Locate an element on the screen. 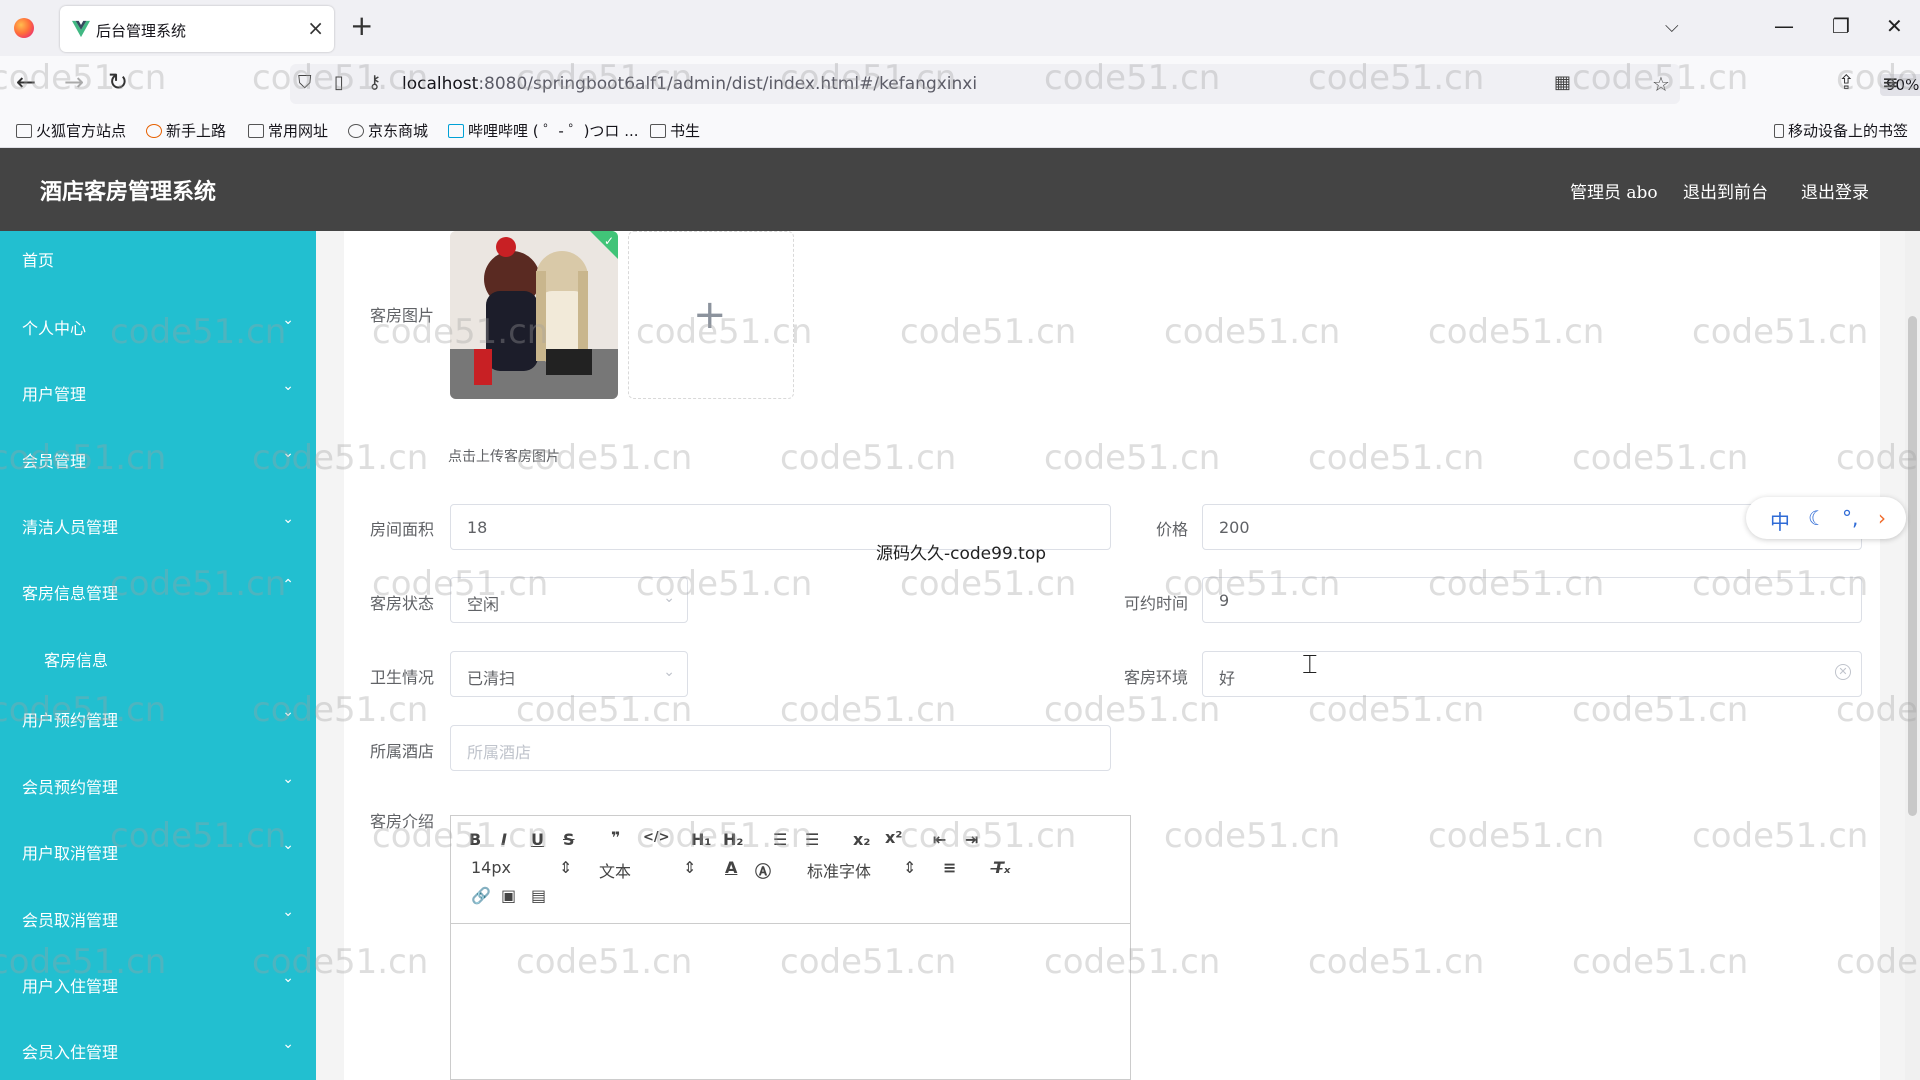  page-icon: ▯ is located at coordinates (339, 82).